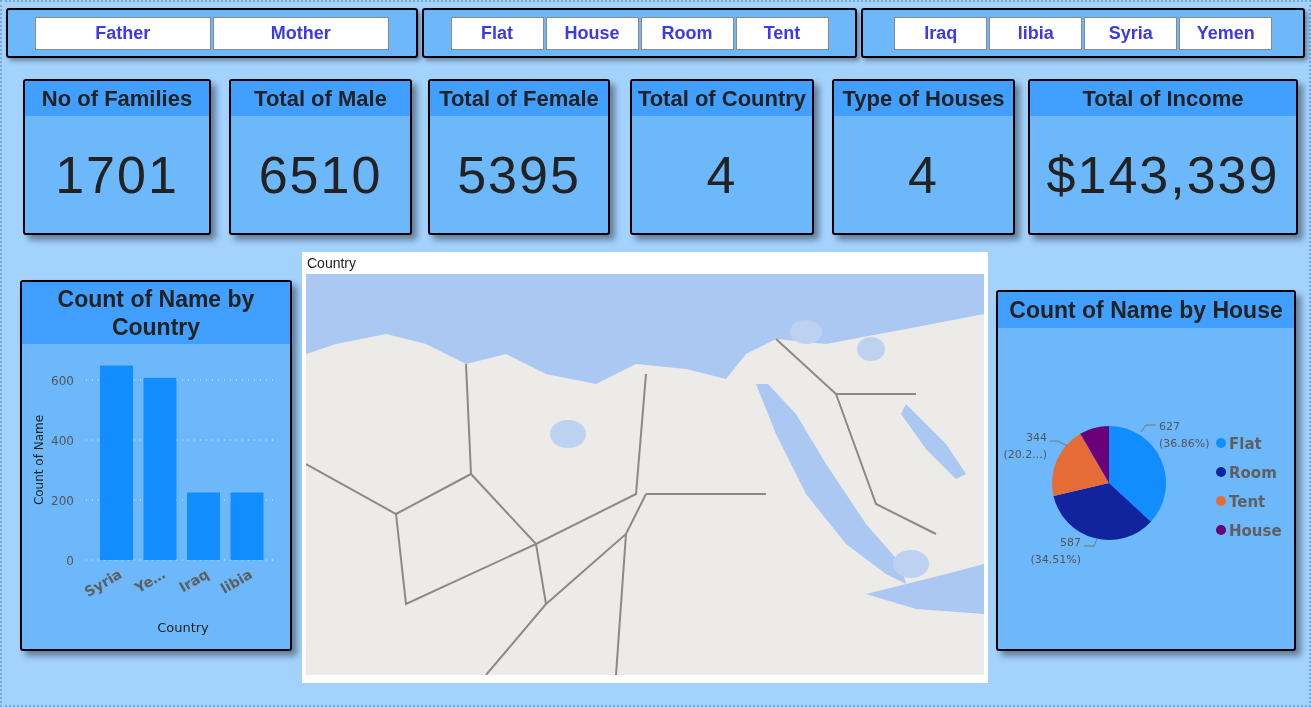 The height and width of the screenshot is (707, 1311). Describe the element at coordinates (592, 33) in the screenshot. I see `slicer-button: House` at that location.